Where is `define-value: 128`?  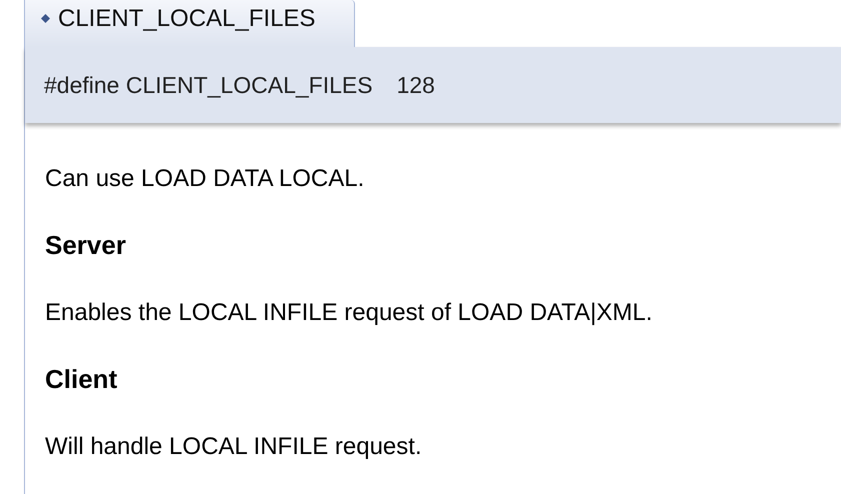
define-value: 128 is located at coordinates (415, 85).